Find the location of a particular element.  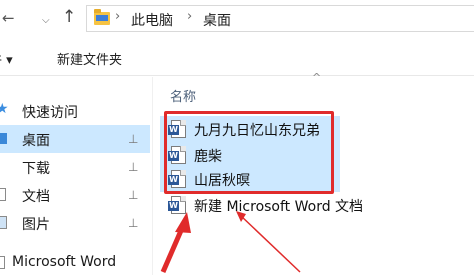

sidebar-item-documents: 文档 ⊥ is located at coordinates (75, 195).